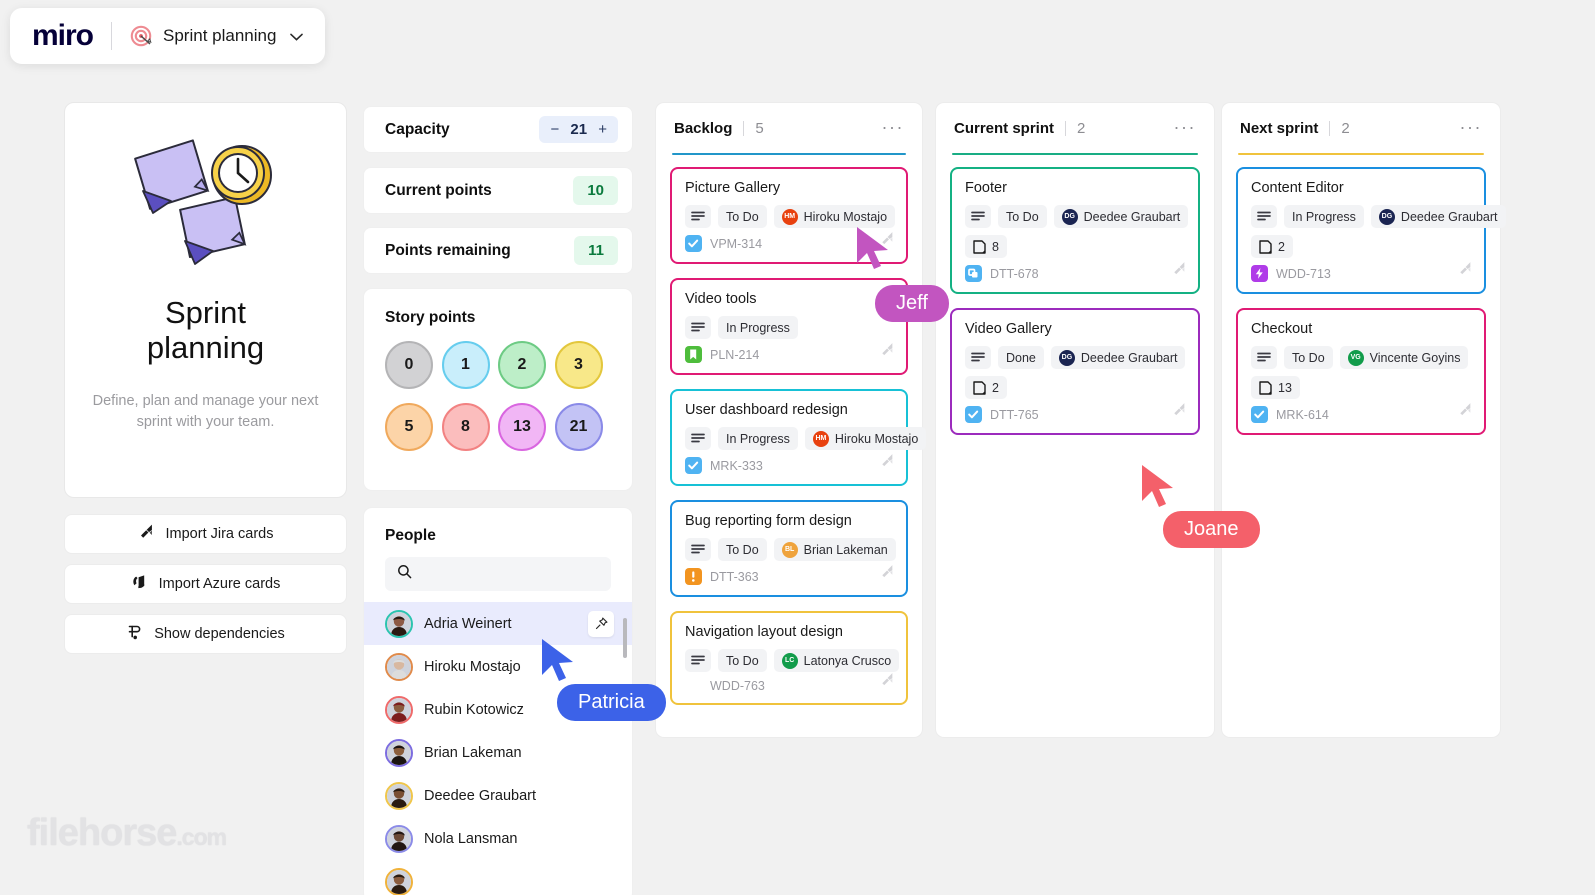  I want to click on task-meta-row: To Do LC Latonya Crusco, so click(792, 660).